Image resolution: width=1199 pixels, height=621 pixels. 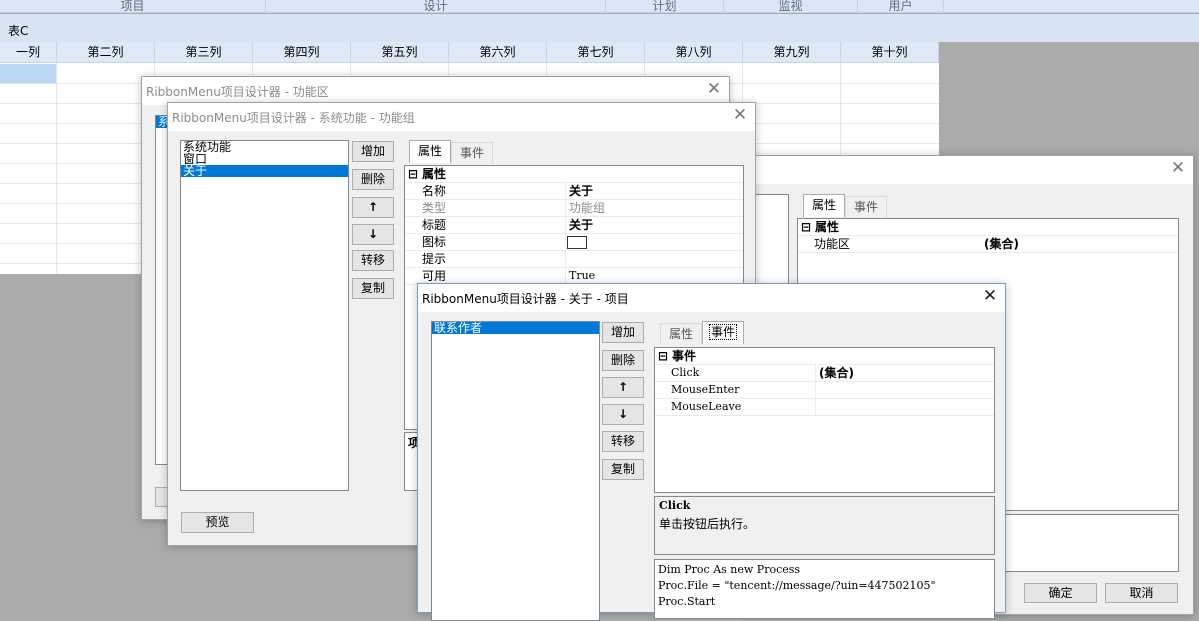 What do you see at coordinates (1141, 593) in the screenshot?
I see `cancel-button: 取消` at bounding box center [1141, 593].